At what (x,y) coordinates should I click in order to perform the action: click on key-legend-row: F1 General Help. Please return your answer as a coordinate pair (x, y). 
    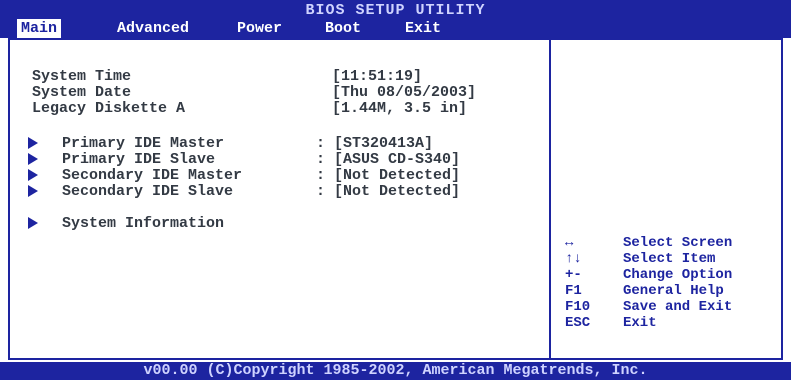
    Looking at the image, I should click on (670, 291).